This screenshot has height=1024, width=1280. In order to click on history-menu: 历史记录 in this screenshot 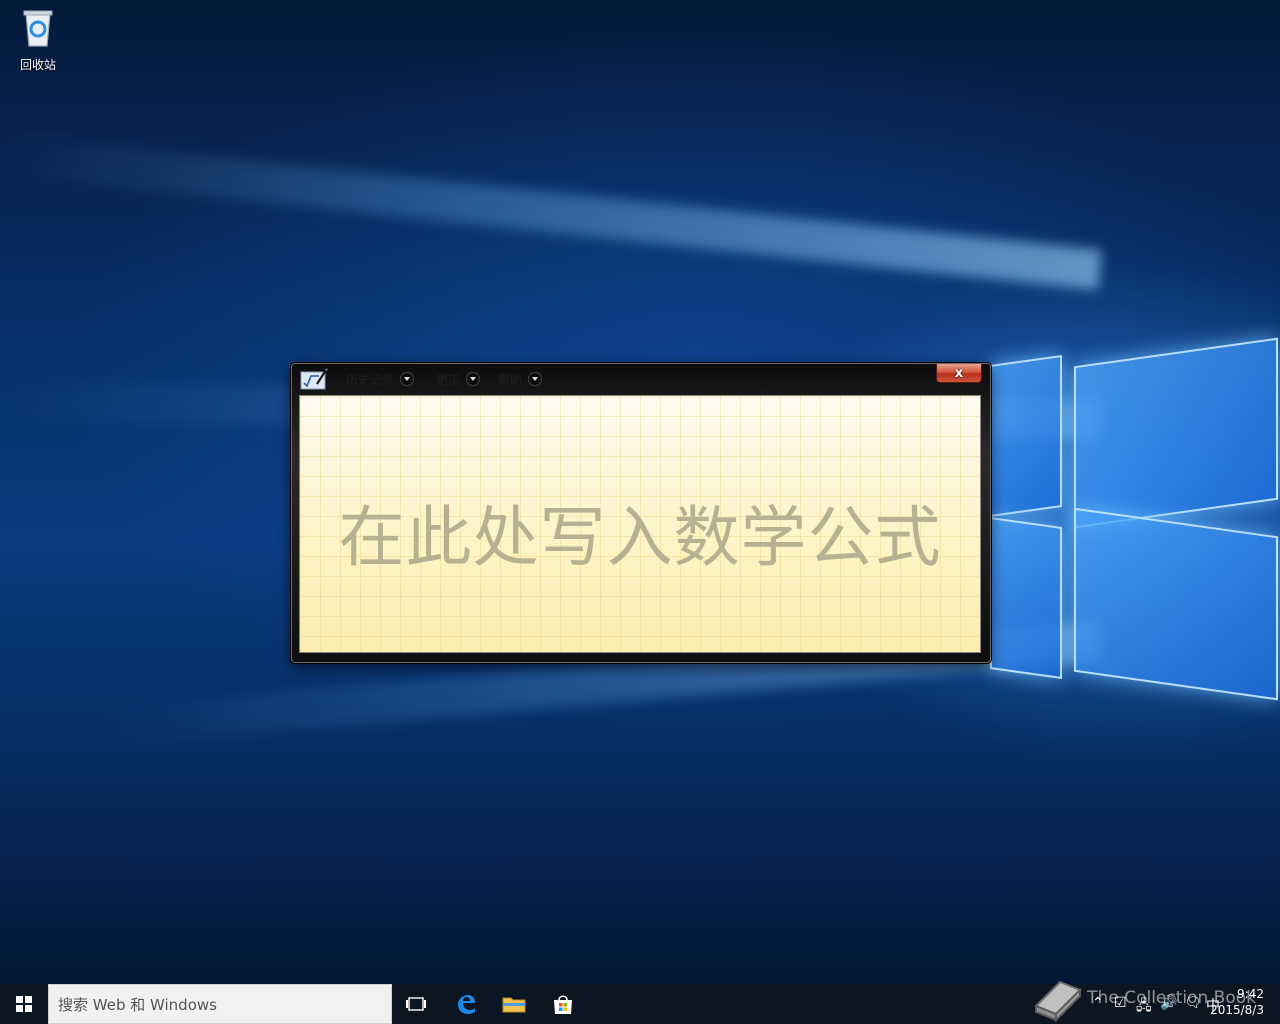, I will do `click(380, 379)`.